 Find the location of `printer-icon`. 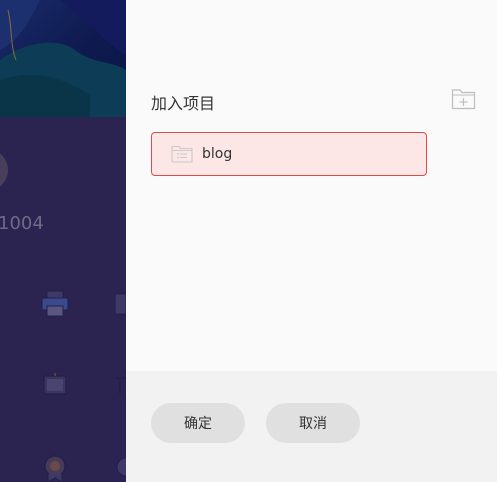

printer-icon is located at coordinates (55, 303).